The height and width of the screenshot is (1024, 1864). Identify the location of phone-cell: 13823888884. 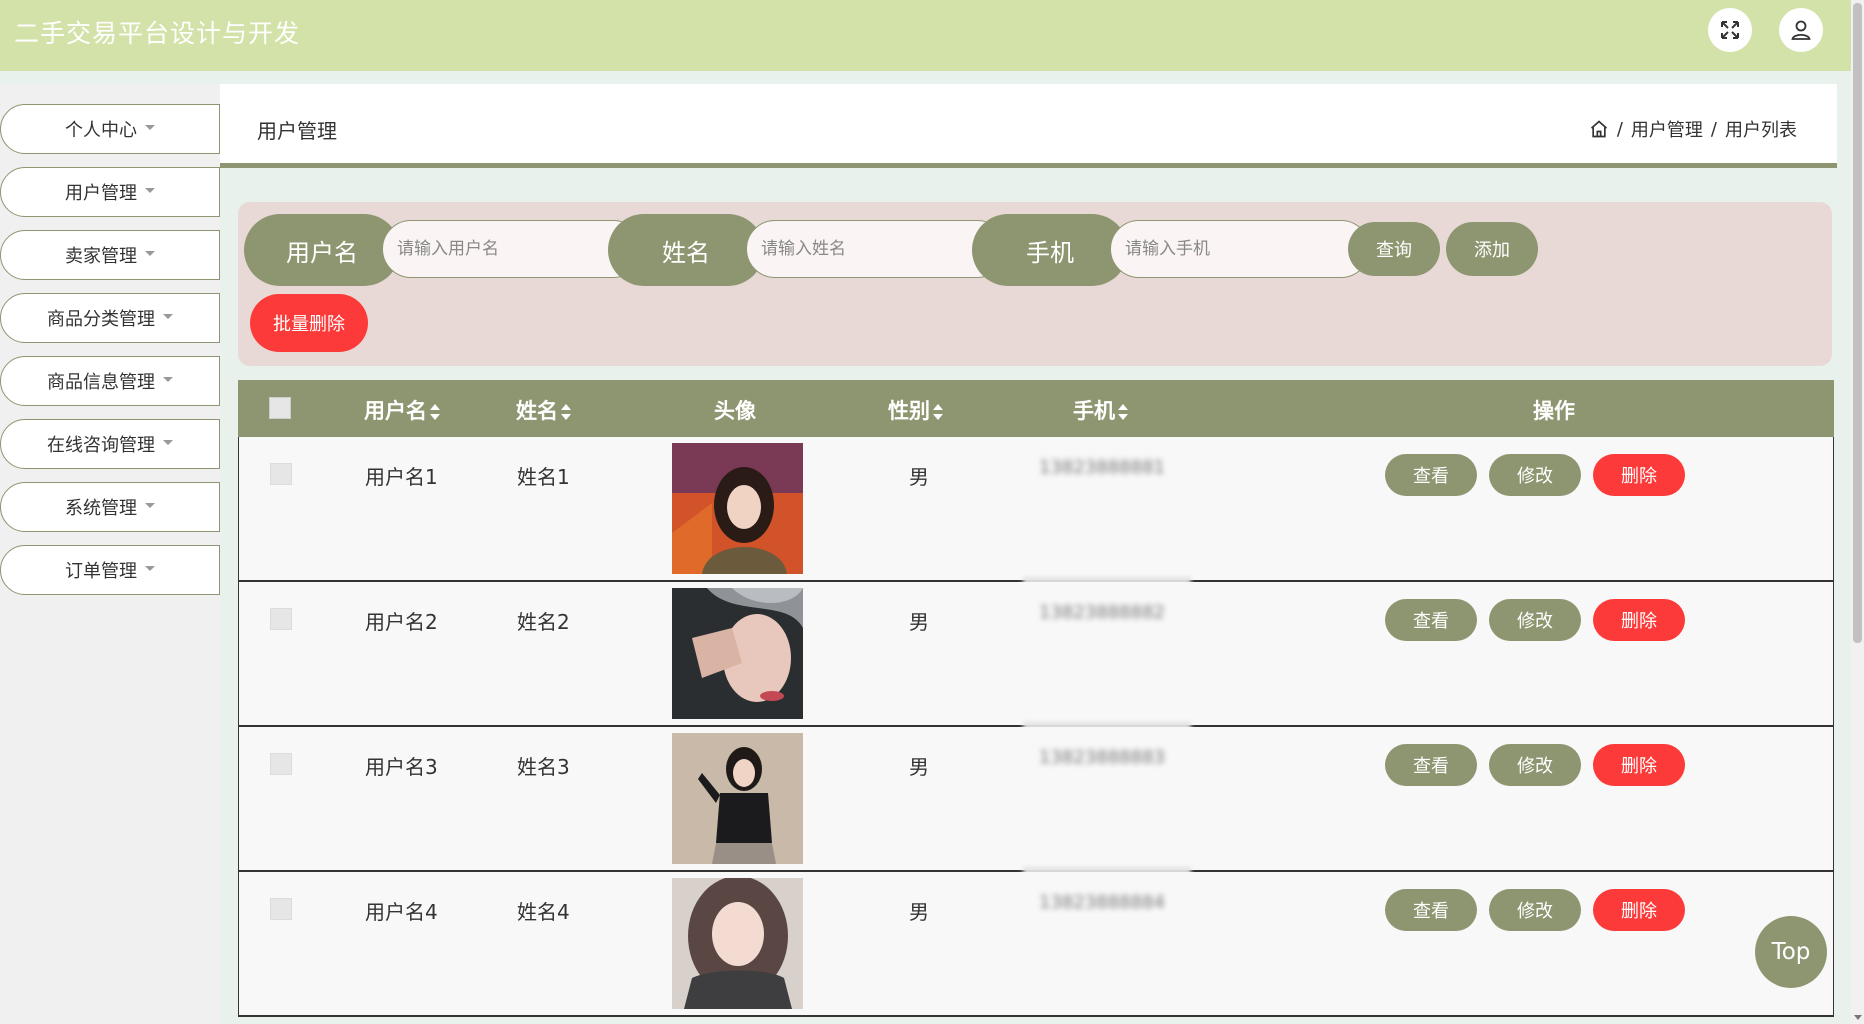
(1102, 902).